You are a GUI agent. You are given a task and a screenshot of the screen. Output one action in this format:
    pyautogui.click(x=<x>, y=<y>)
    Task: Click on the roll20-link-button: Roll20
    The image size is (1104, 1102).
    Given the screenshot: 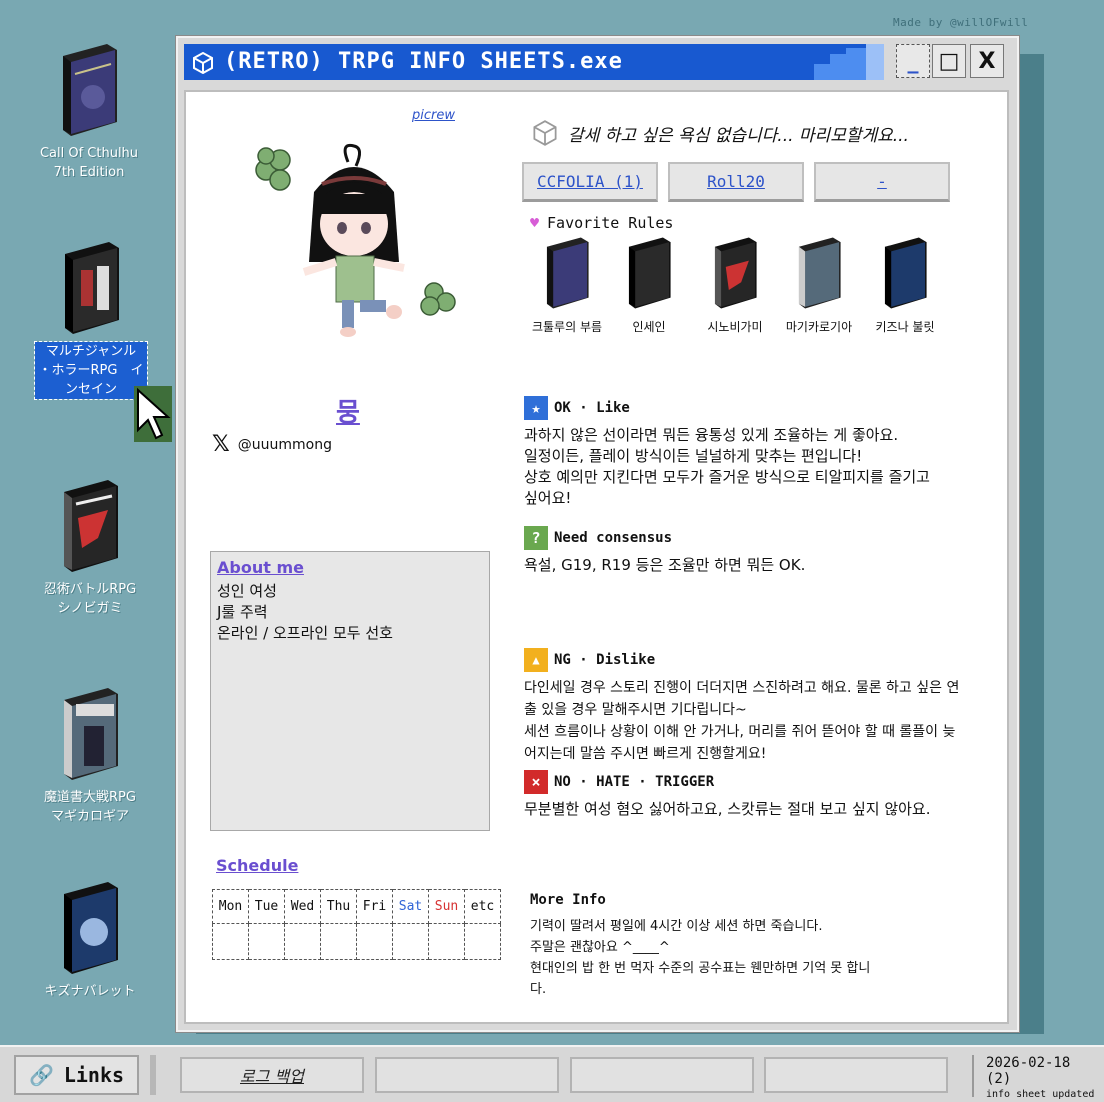 What is the action you would take?
    pyautogui.click(x=736, y=182)
    